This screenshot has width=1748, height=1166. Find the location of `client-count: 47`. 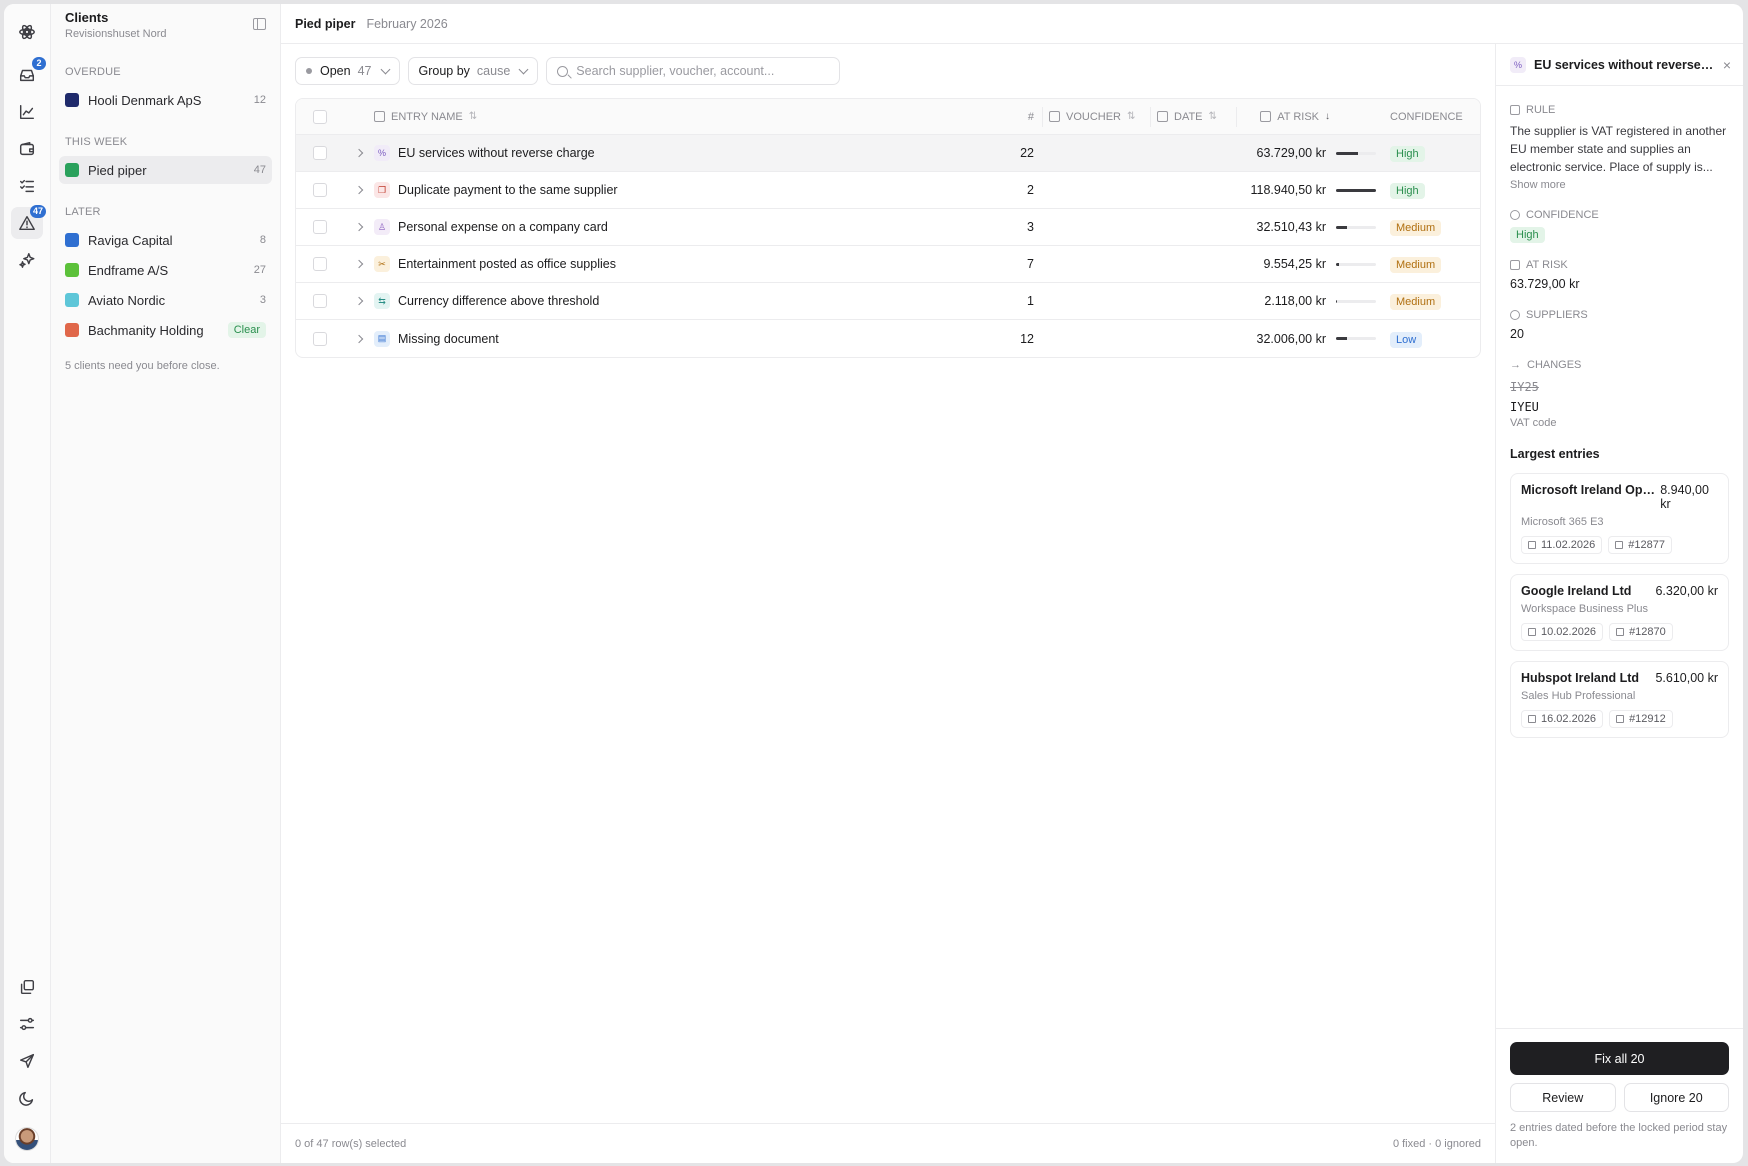

client-count: 47 is located at coordinates (259, 170).